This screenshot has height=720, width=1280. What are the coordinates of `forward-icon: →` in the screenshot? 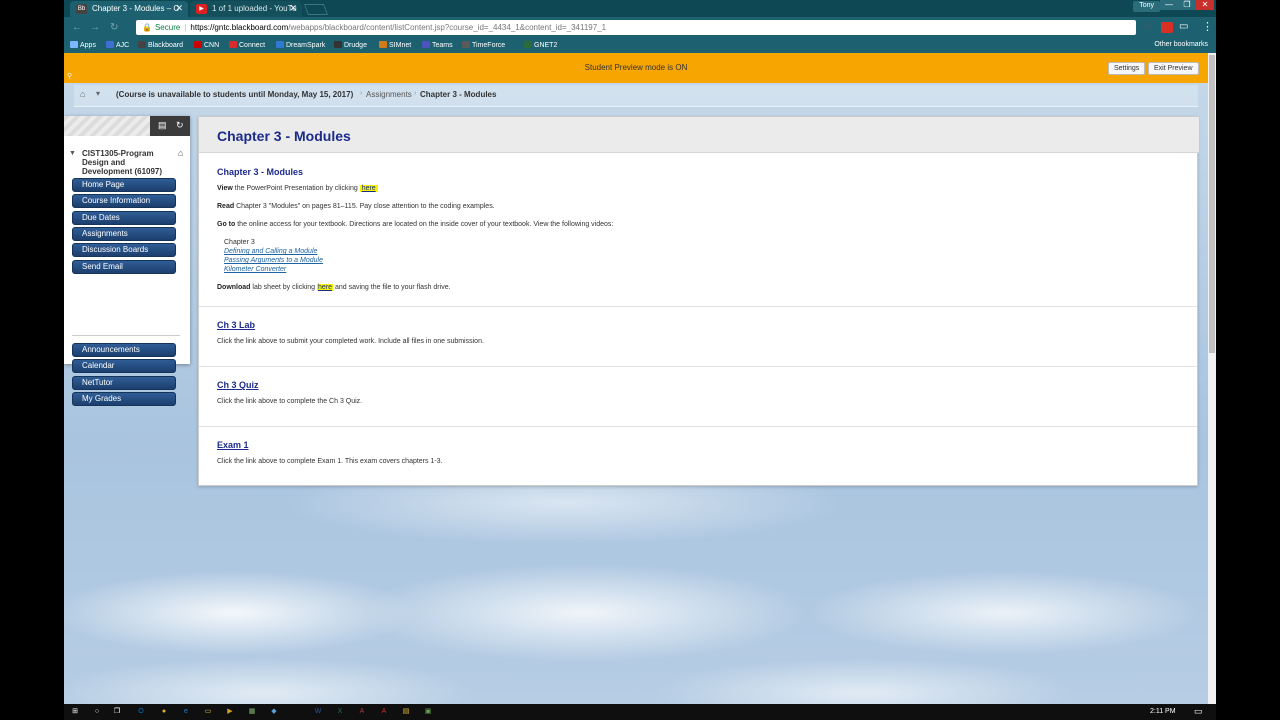 It's located at (95, 27).